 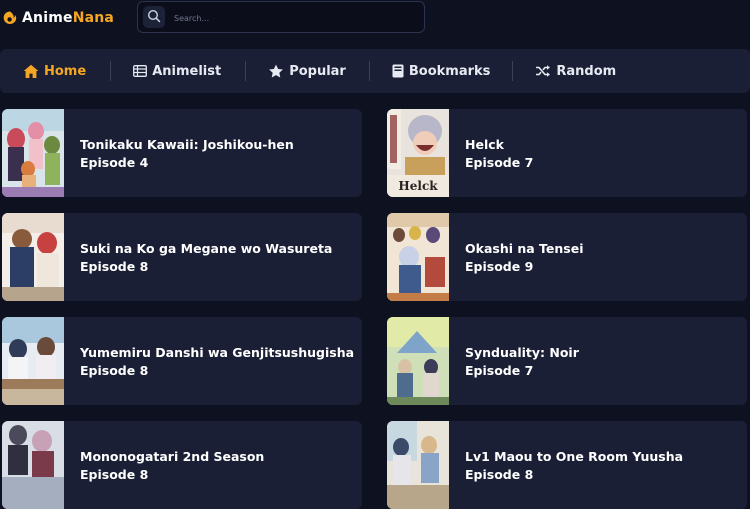 I want to click on anime-thumbnail: Helck, so click(x=418, y=153).